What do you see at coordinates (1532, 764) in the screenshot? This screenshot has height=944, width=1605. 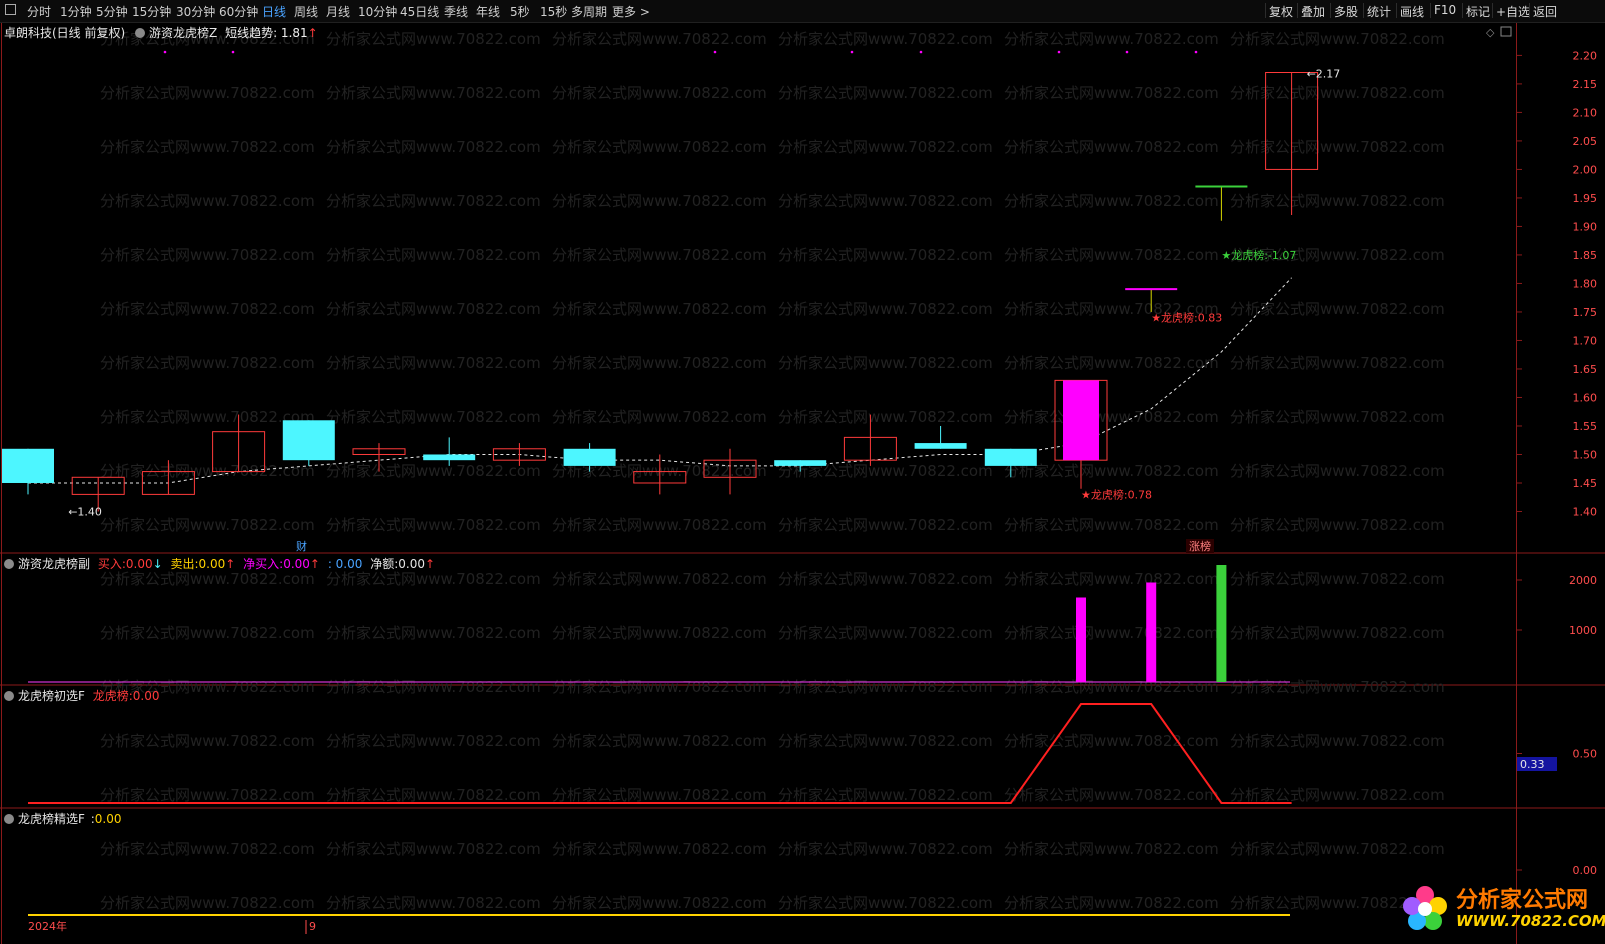 I see `current-value-badge: 0.33` at bounding box center [1532, 764].